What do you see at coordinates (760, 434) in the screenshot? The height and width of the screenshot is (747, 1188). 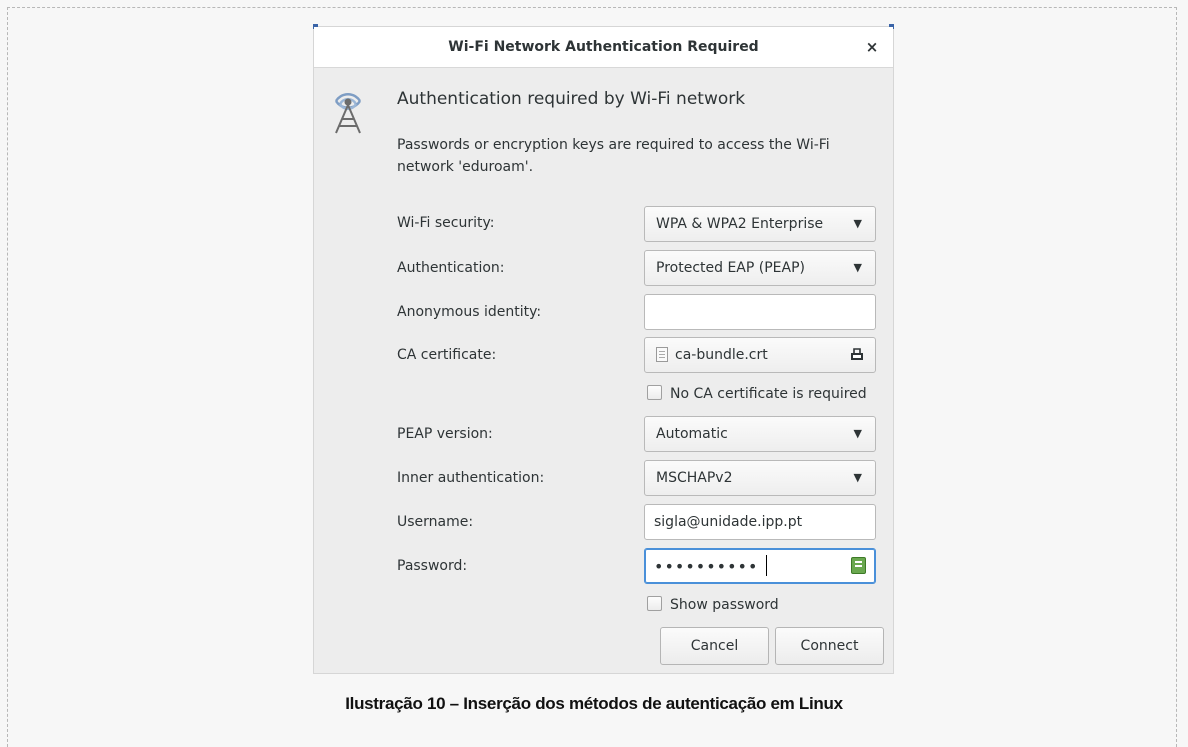 I see `peap-version-dropdown: Automatic ▼` at bounding box center [760, 434].